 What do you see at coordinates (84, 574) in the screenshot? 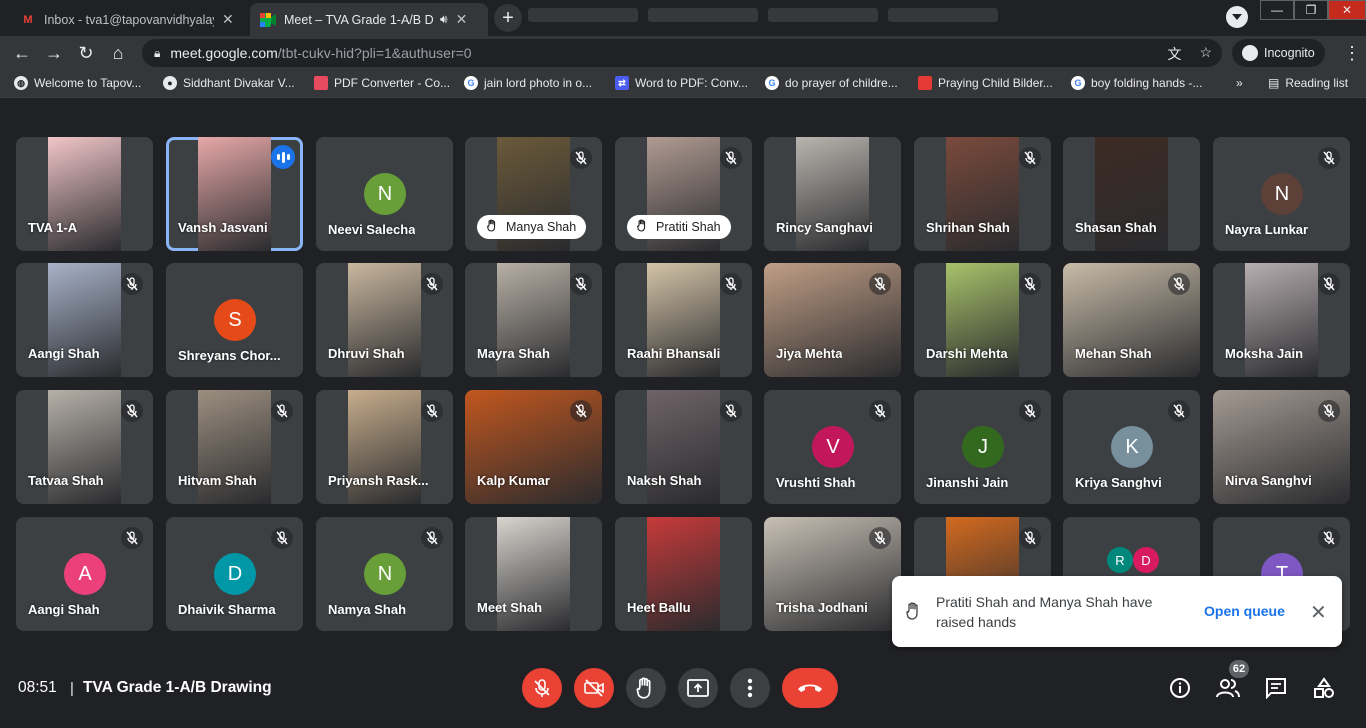
I see `participant-tile: A Aangi Shah` at bounding box center [84, 574].